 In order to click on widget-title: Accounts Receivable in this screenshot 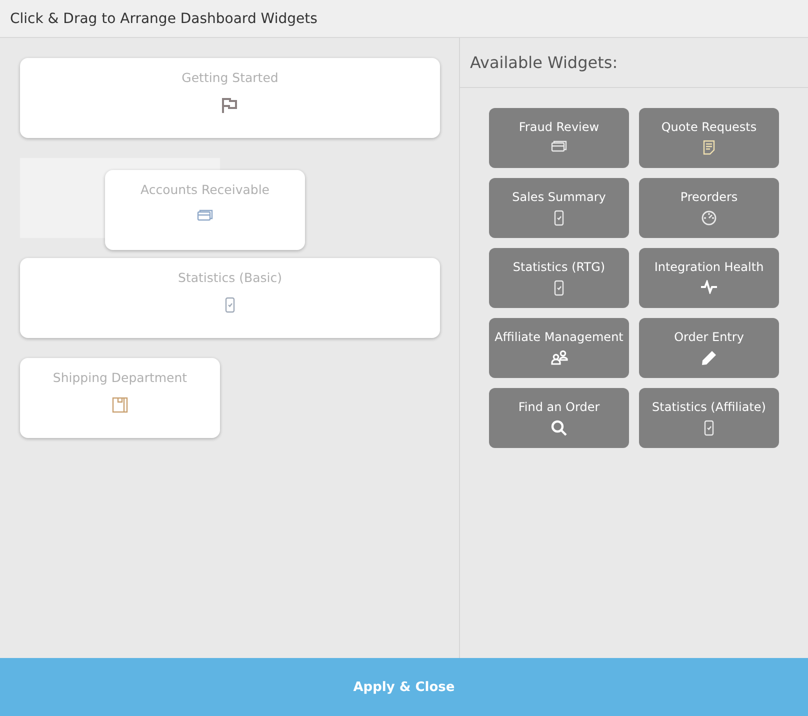, I will do `click(205, 189)`.